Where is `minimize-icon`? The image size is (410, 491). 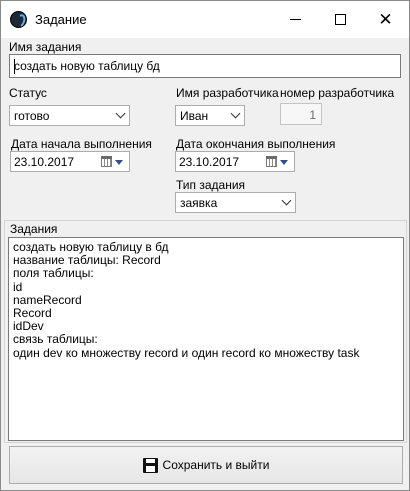 minimize-icon is located at coordinates (295, 19).